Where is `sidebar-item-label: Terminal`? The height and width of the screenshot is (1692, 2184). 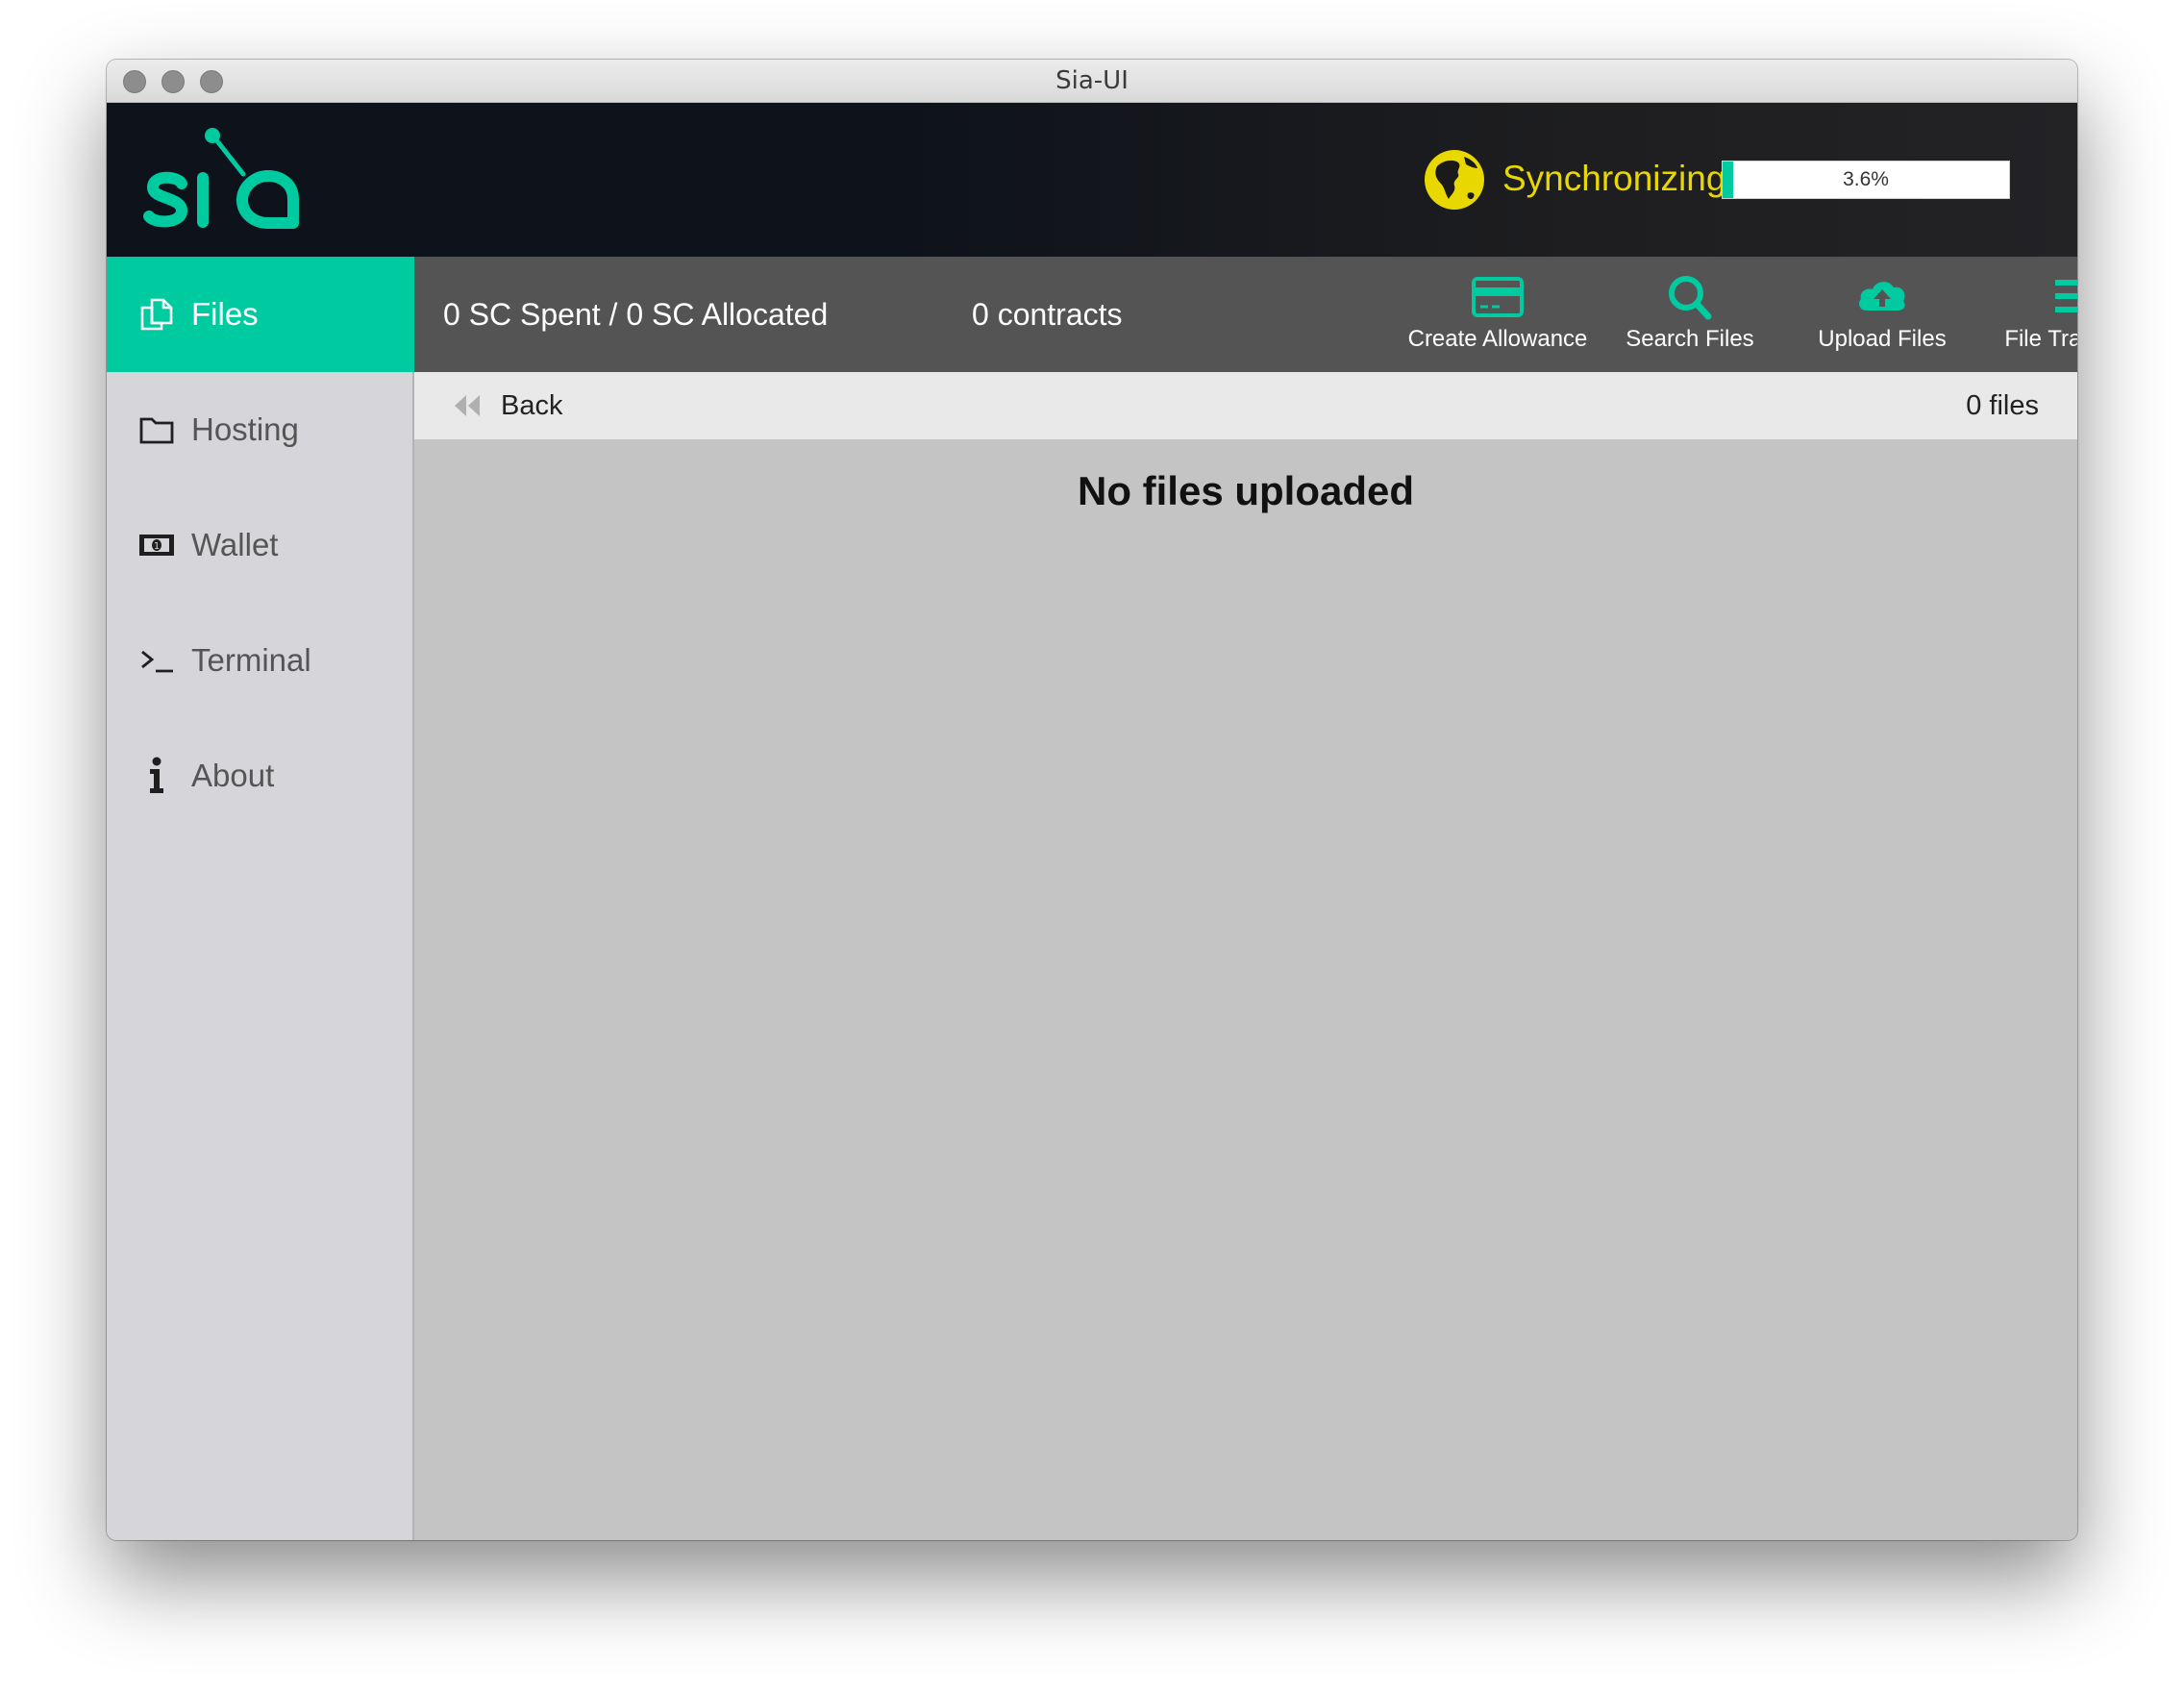 sidebar-item-label: Terminal is located at coordinates (251, 660).